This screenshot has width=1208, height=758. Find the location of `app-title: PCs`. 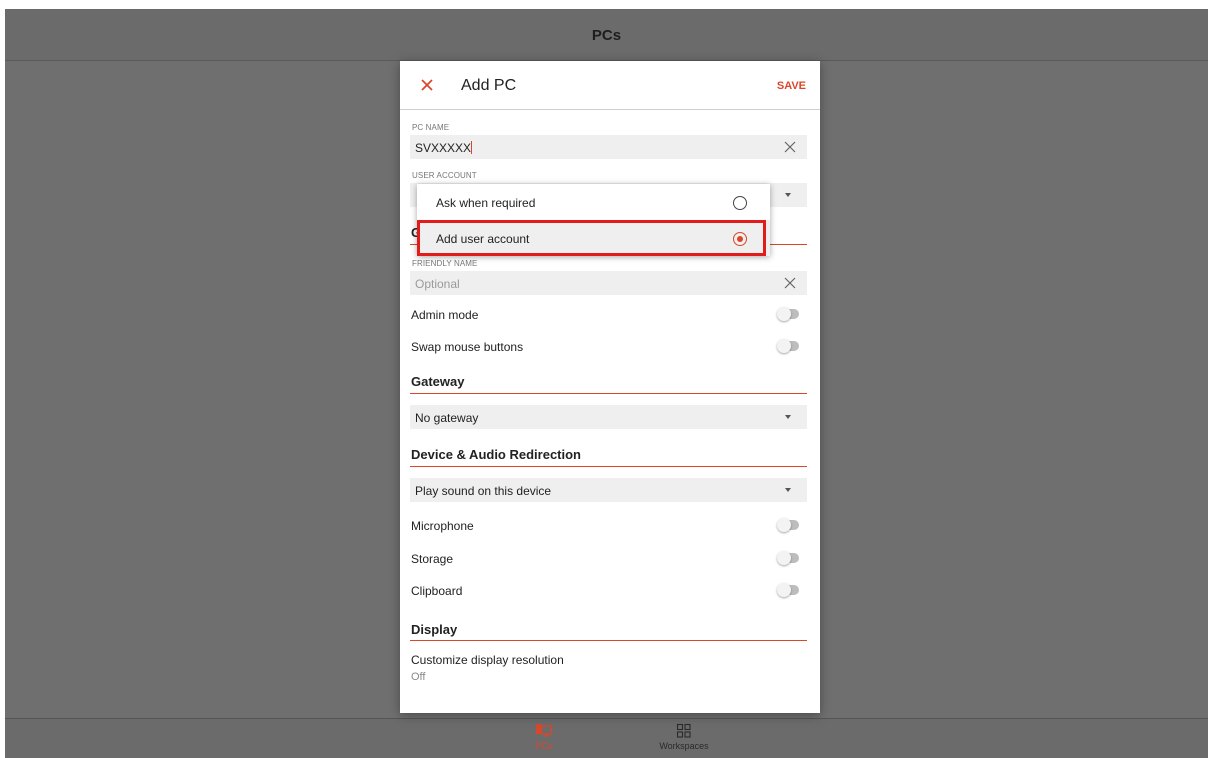

app-title: PCs is located at coordinates (606, 35).